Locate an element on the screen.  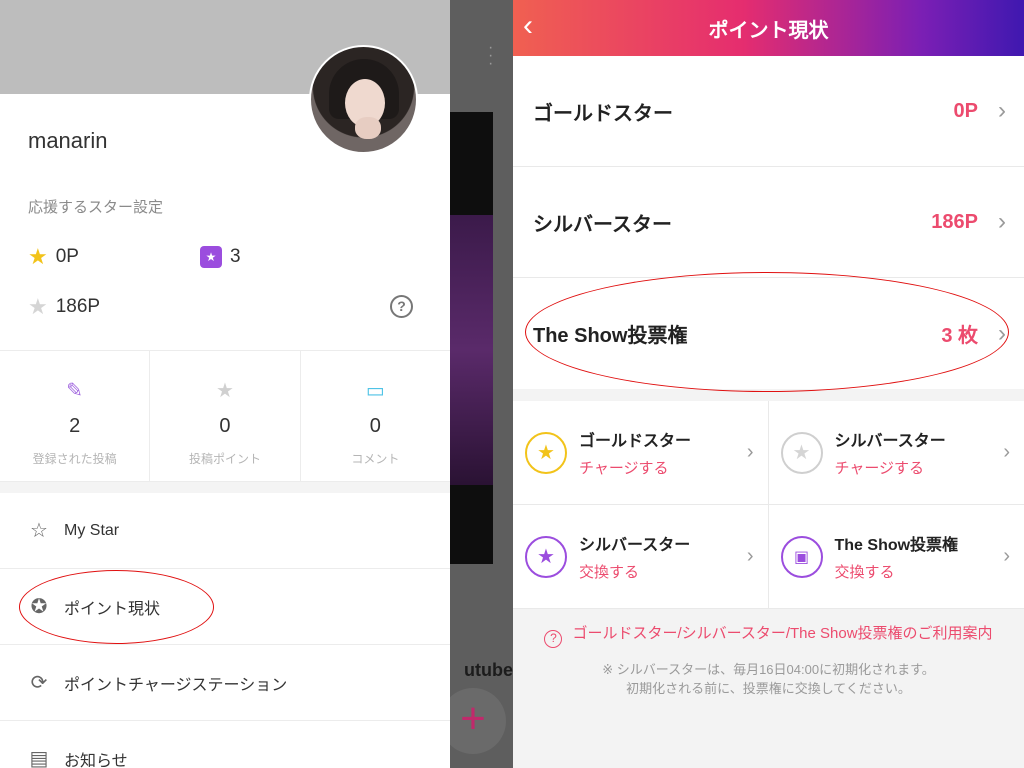
silver-points-value: 186P is located at coordinates (78, 306).